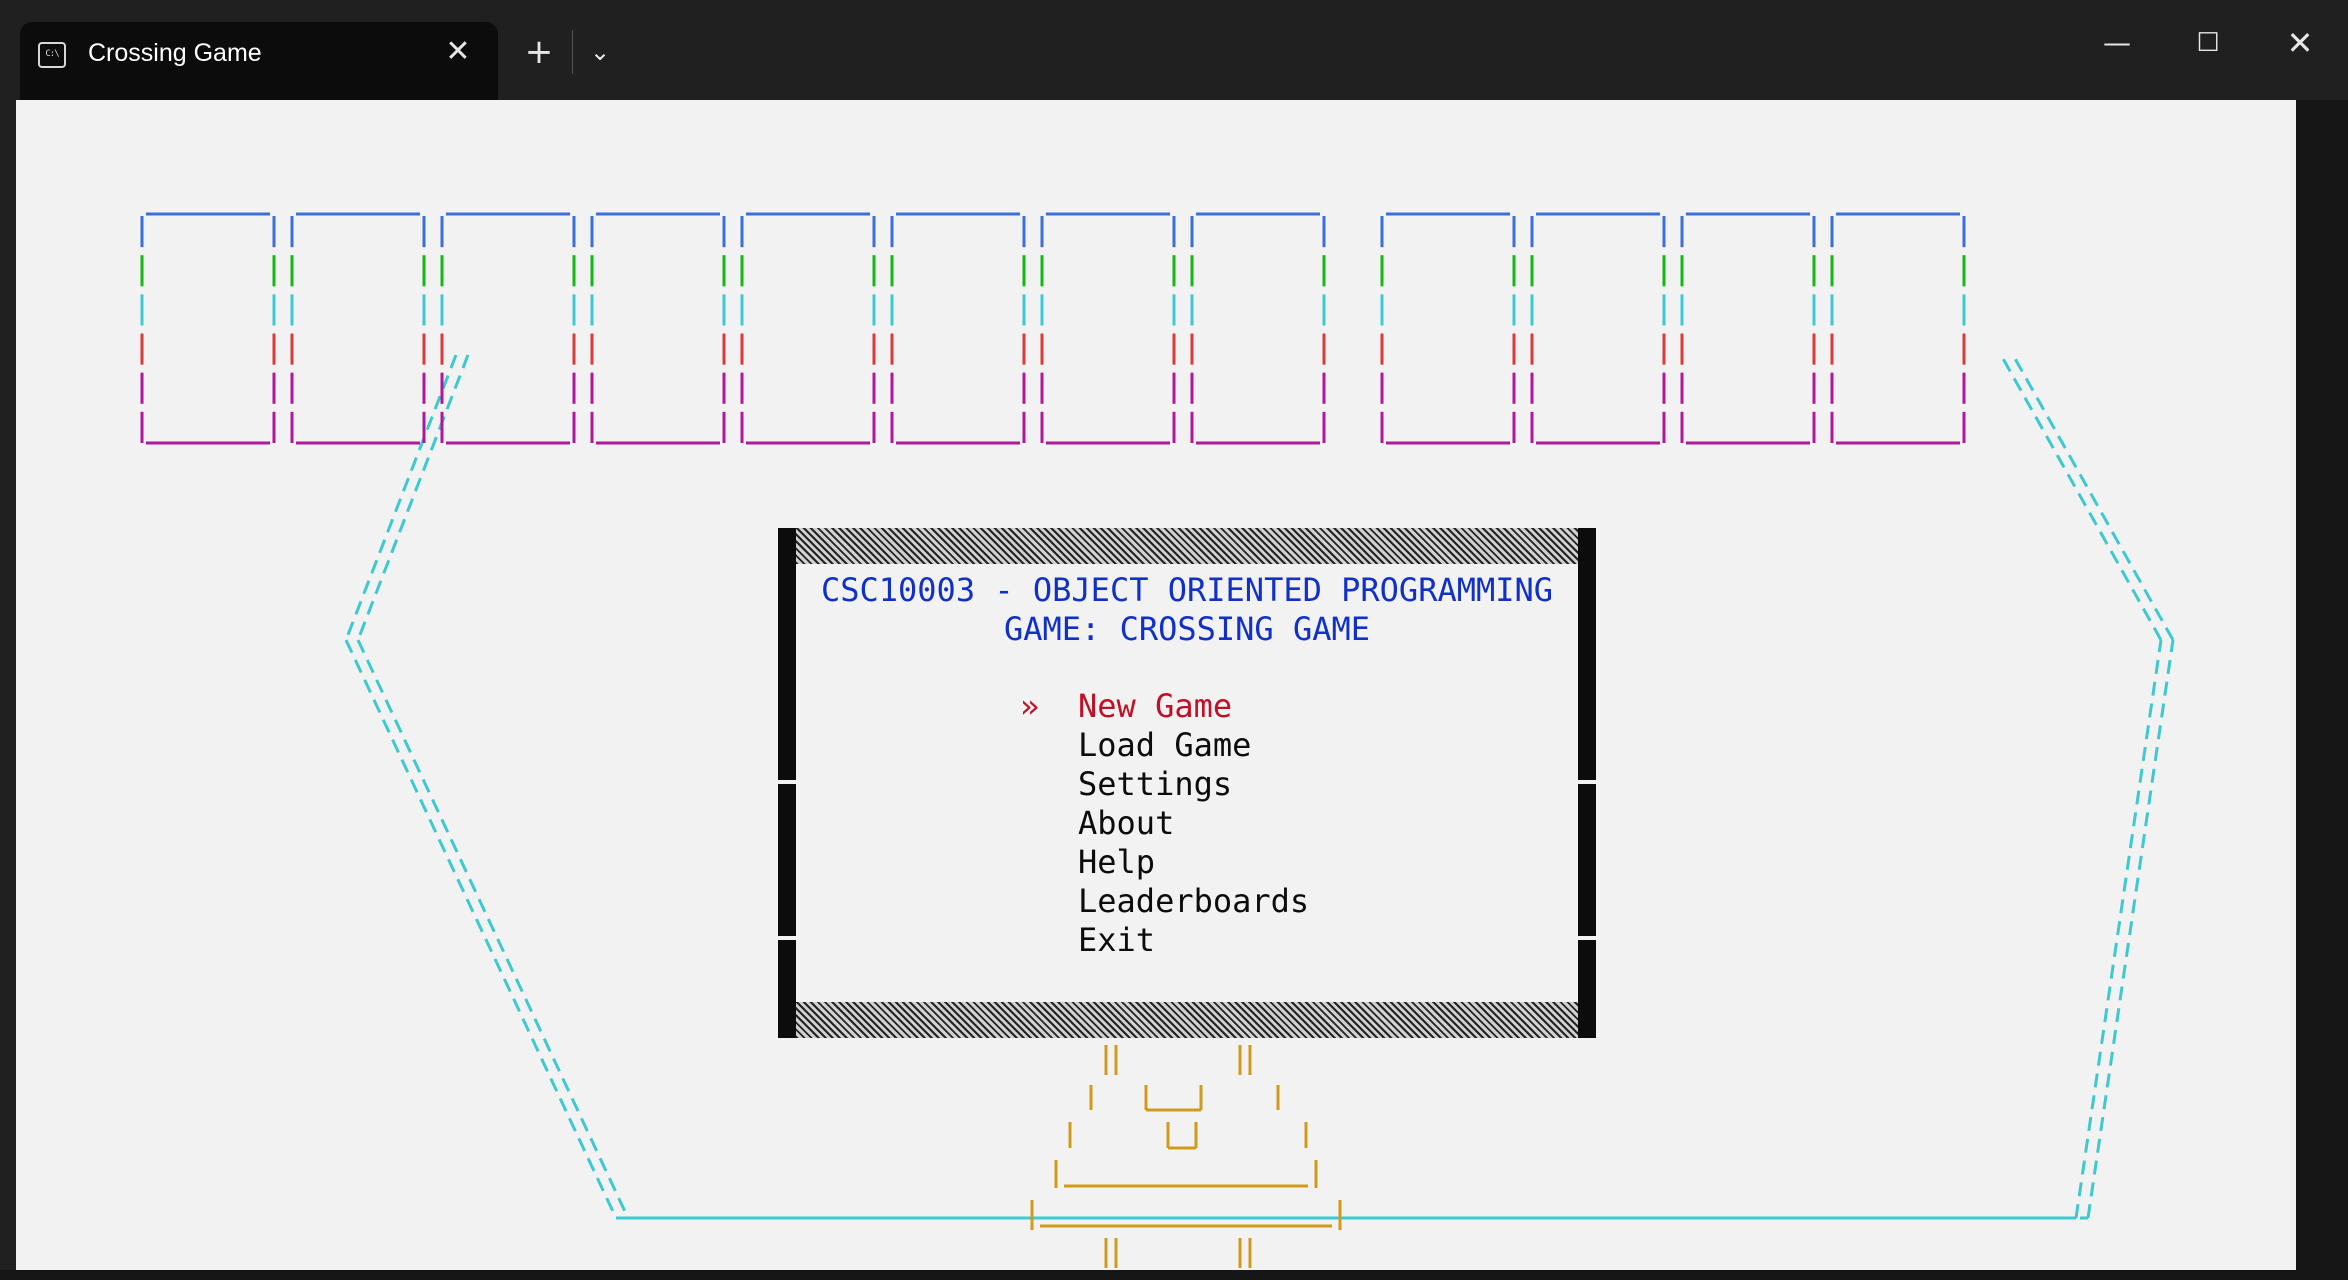 The width and height of the screenshot is (2348, 1280). Describe the element at coordinates (539, 52) in the screenshot. I see `new-tab-button: +` at that location.